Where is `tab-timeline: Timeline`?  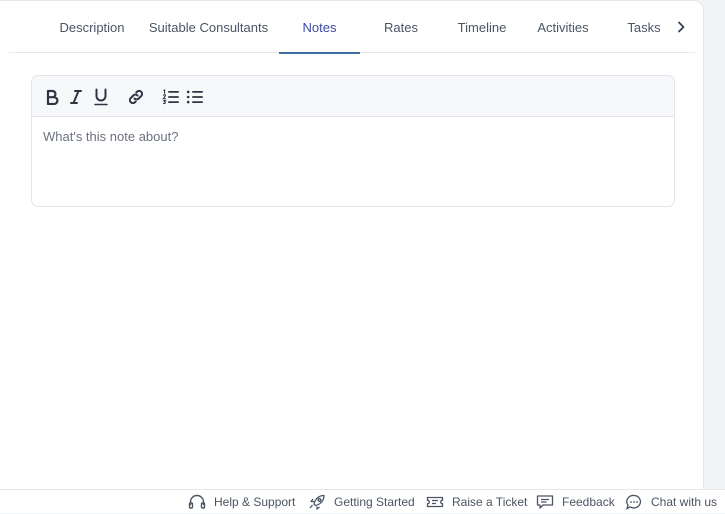 tab-timeline: Timeline is located at coordinates (482, 27).